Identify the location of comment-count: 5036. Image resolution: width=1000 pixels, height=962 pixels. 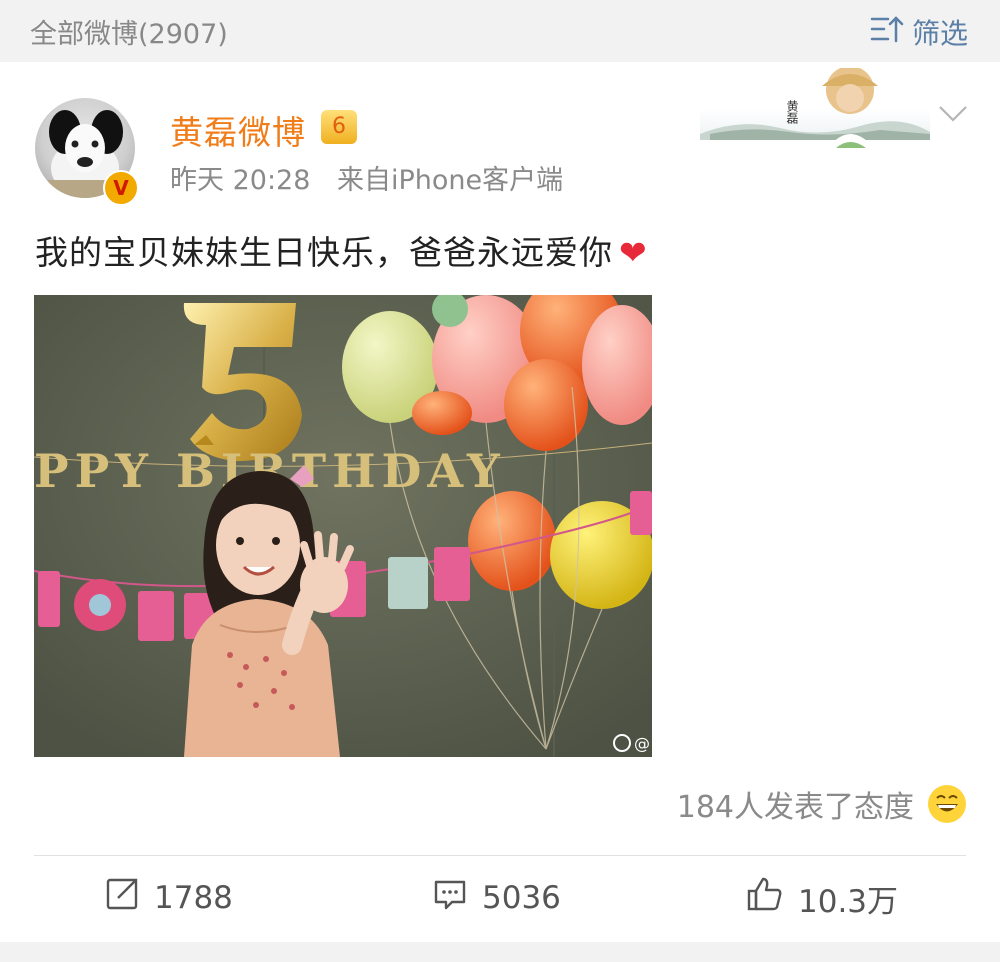
(521, 898).